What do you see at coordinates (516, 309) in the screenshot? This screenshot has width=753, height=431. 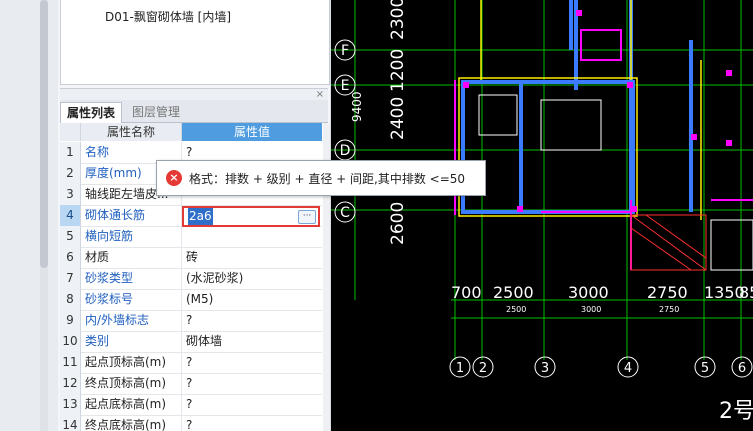 I see `horizontal-dim-small: 2500` at bounding box center [516, 309].